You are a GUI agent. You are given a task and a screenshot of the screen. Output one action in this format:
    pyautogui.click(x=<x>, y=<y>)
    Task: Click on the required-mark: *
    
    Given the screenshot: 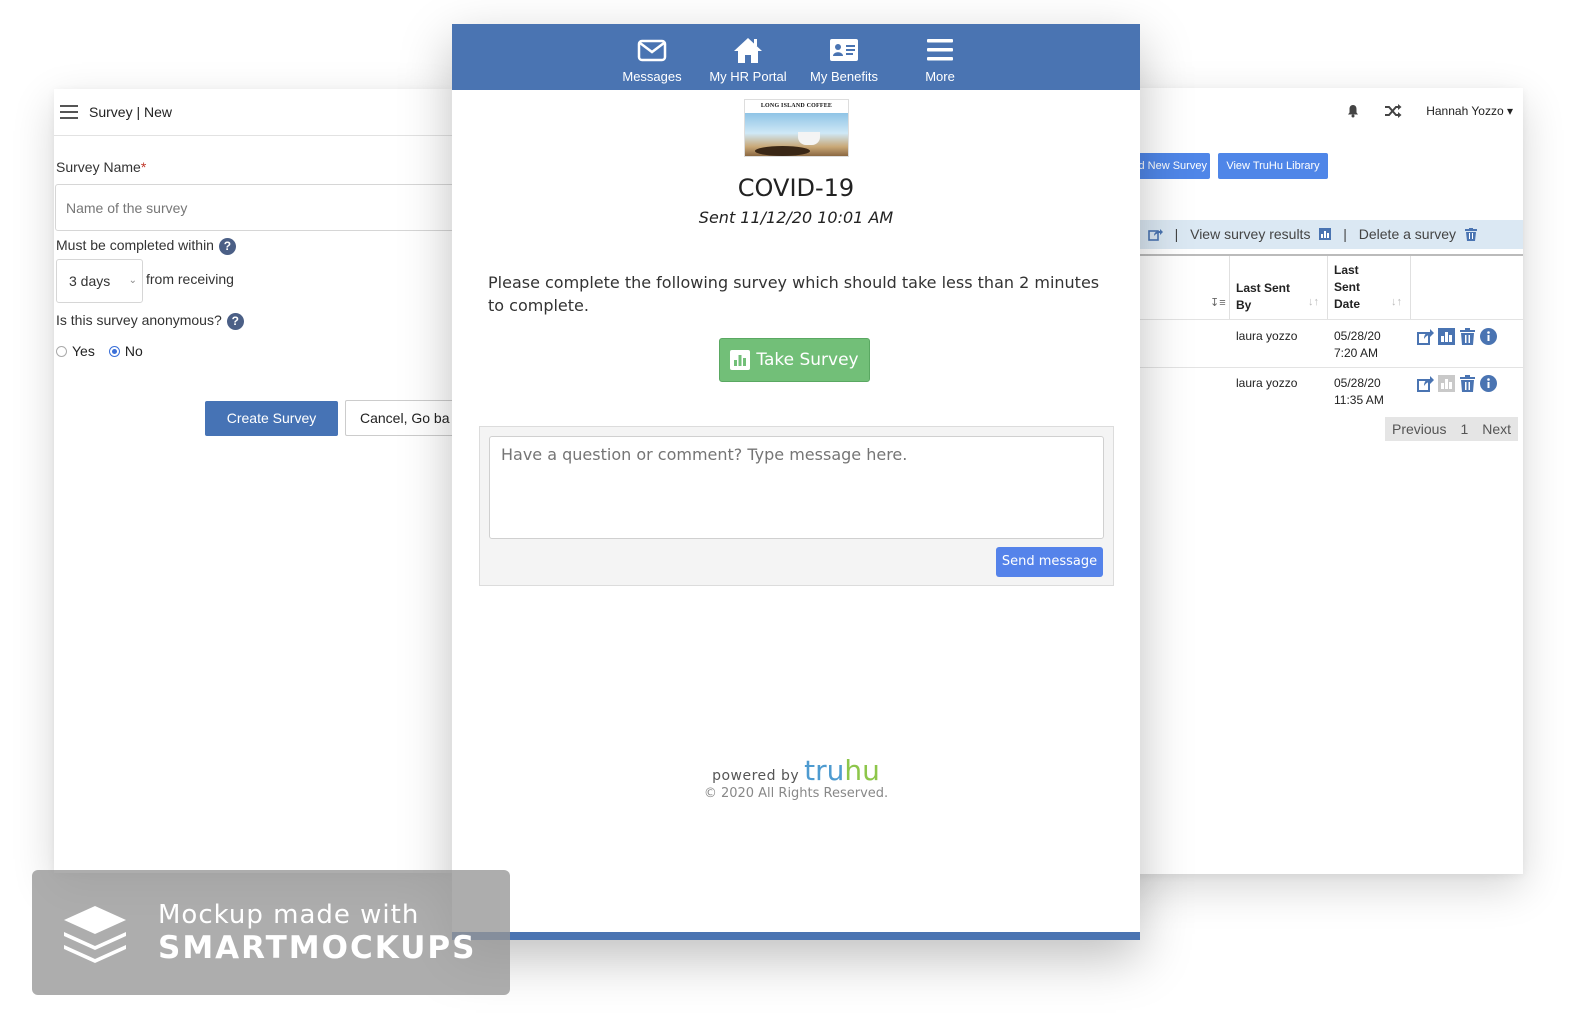 What is the action you would take?
    pyautogui.click(x=143, y=167)
    